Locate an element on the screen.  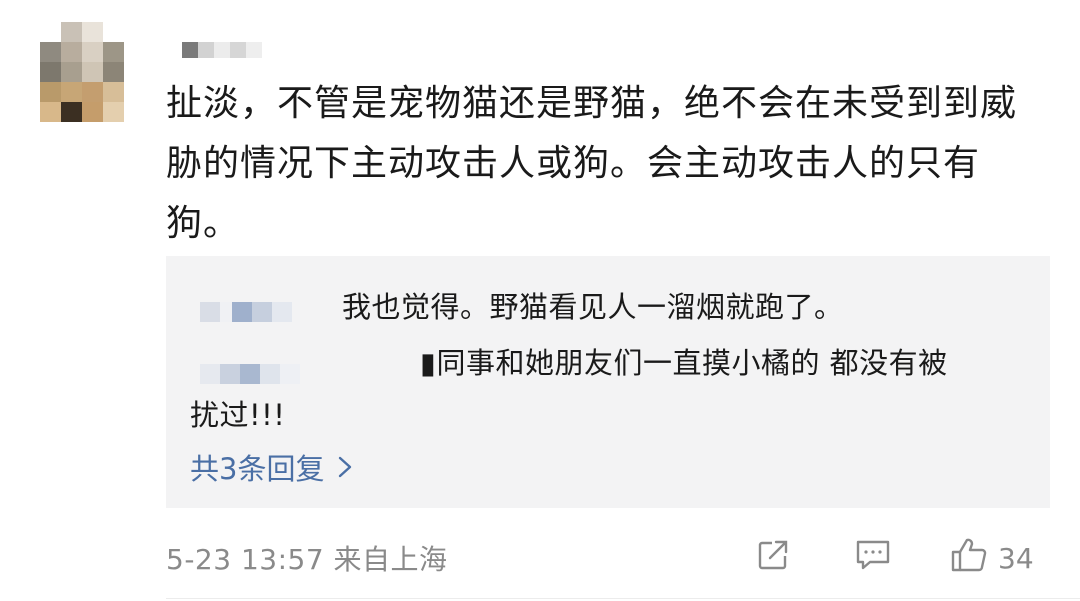
comment-icon is located at coordinates (873, 558).